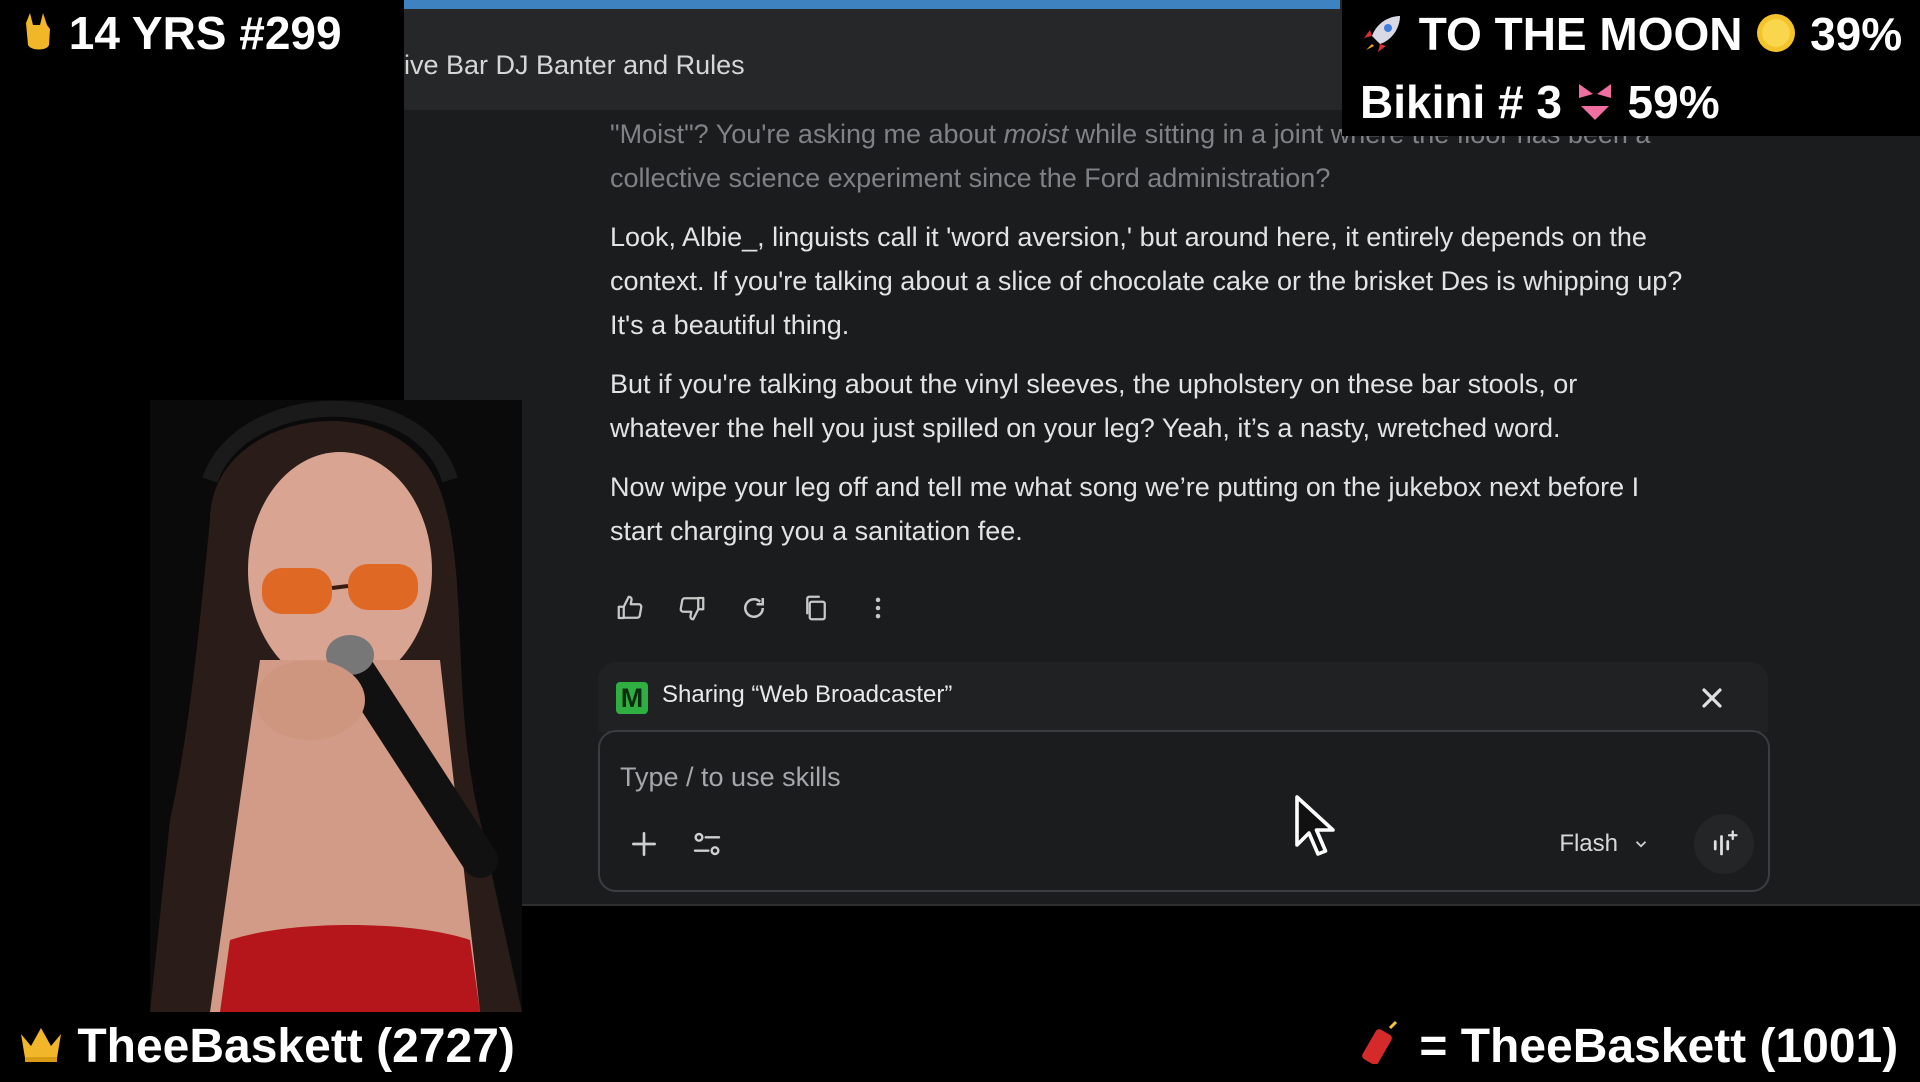 The height and width of the screenshot is (1082, 1920). I want to click on rocket-icon, so click(1383, 38).